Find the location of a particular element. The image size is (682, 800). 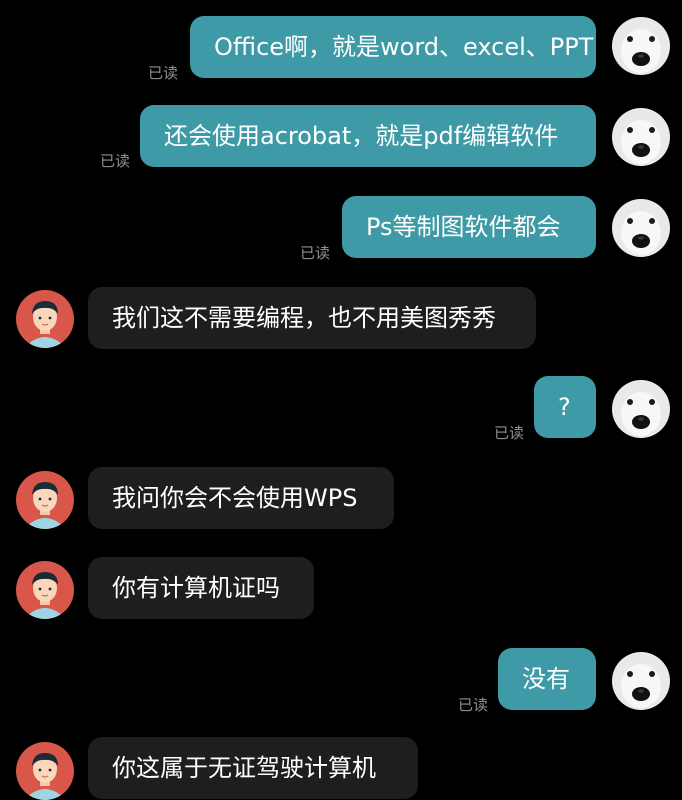

message-bubble: 我问你会不会使用WPS is located at coordinates (241, 498).